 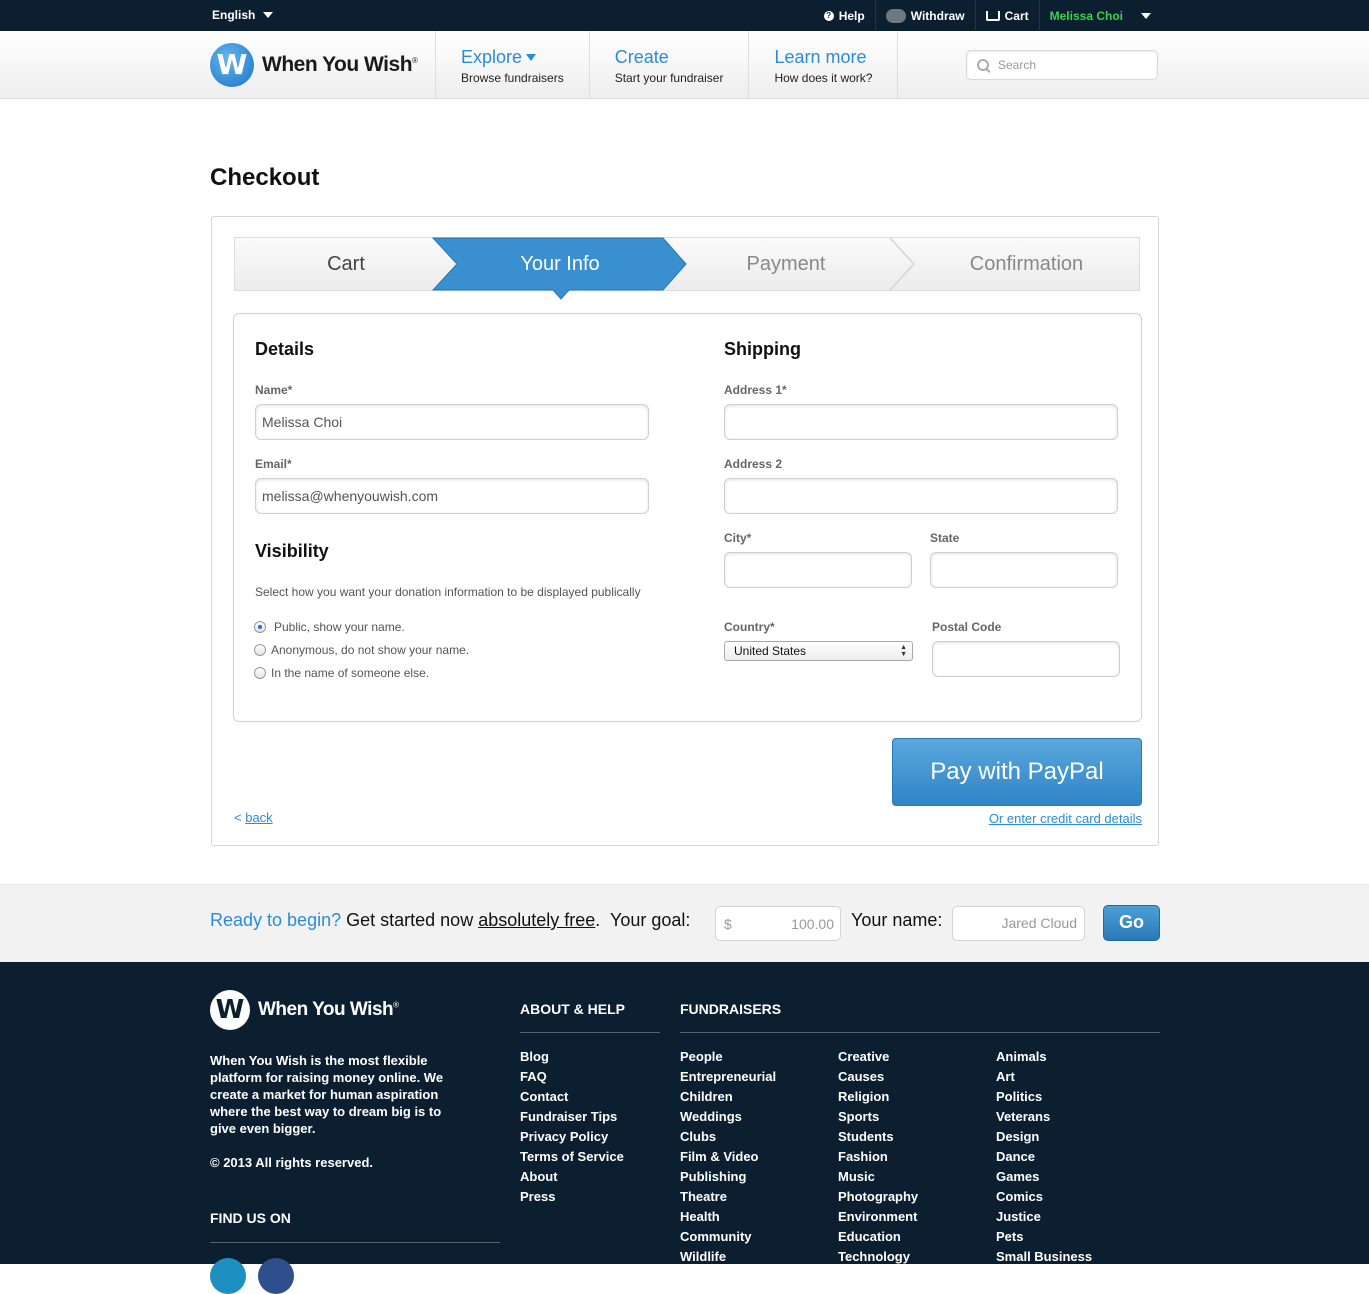 I want to click on visibility-option-someone-else: In the name of someone else., so click(x=341, y=673).